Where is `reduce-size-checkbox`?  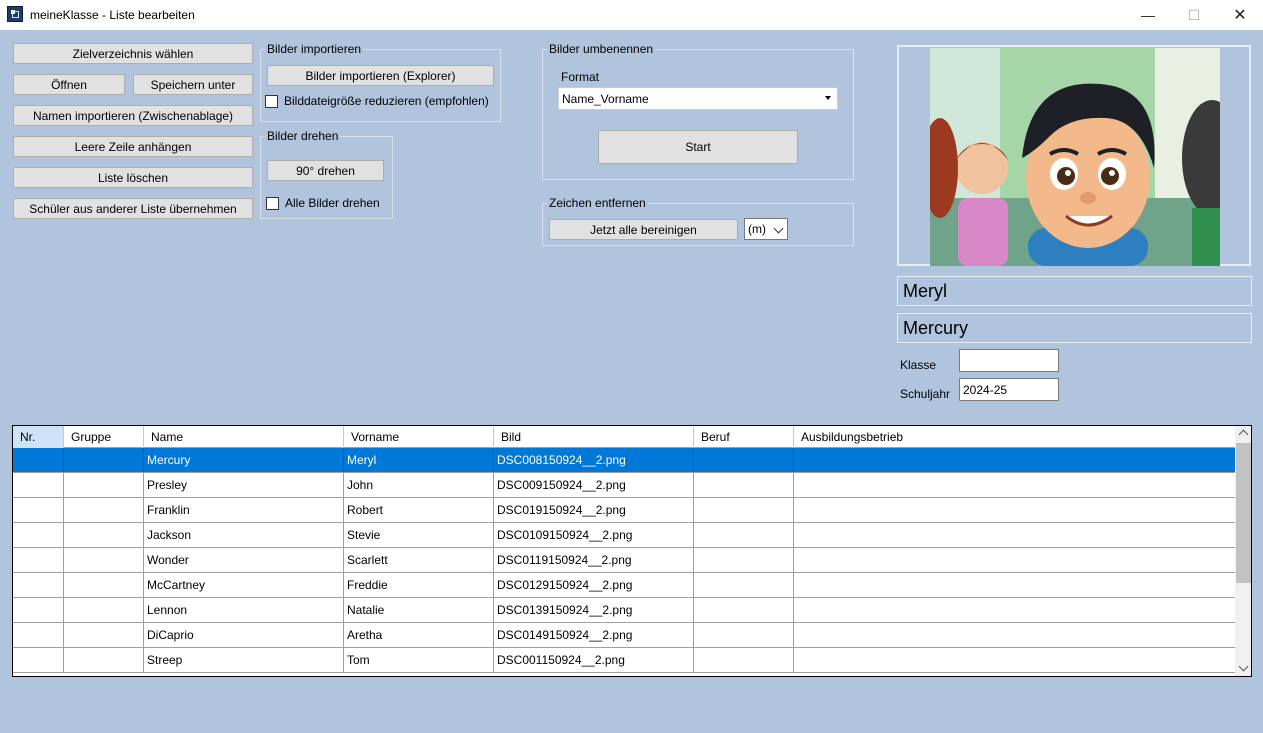 reduce-size-checkbox is located at coordinates (271, 101).